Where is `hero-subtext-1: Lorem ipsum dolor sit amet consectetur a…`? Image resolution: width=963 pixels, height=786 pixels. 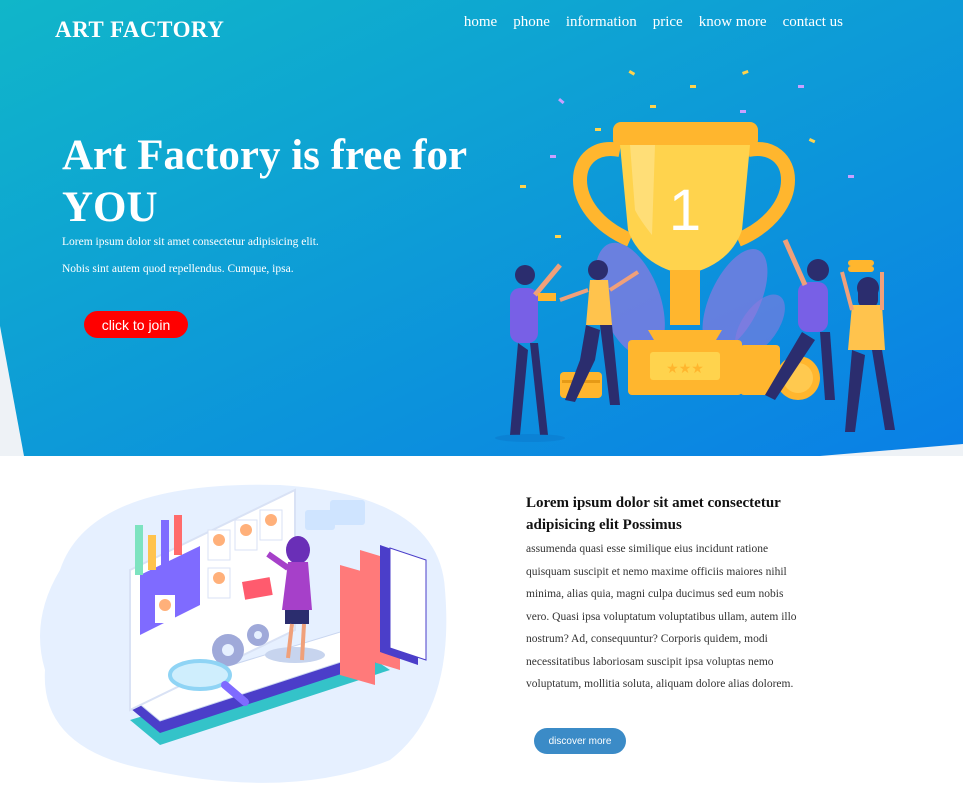 hero-subtext-1: Lorem ipsum dolor sit amet consectetur a… is located at coordinates (190, 242).